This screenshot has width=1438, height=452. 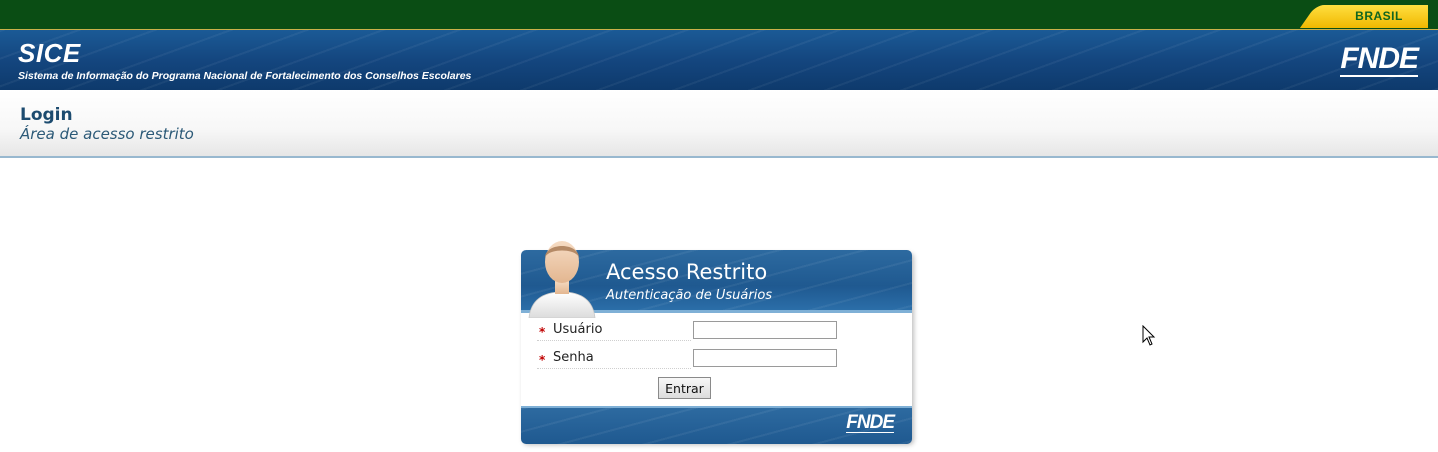 I want to click on login-body: * Usuário * Senha Entrar, so click(x=716, y=360).